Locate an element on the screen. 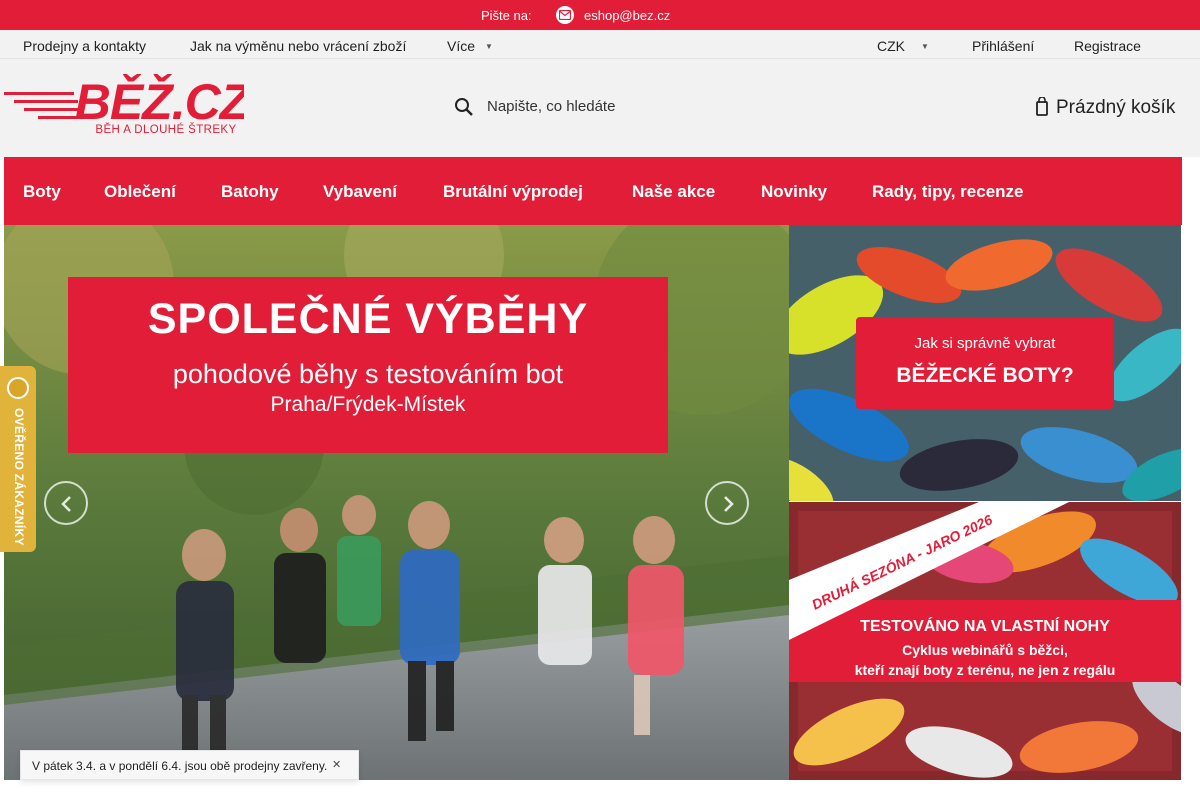 The width and height of the screenshot is (1200, 800). slider-prev-button is located at coordinates (66, 503).